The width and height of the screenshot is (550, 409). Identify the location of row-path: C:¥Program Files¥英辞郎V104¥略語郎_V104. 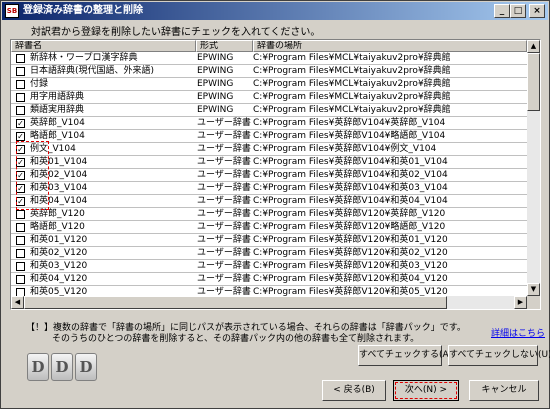
(349, 136).